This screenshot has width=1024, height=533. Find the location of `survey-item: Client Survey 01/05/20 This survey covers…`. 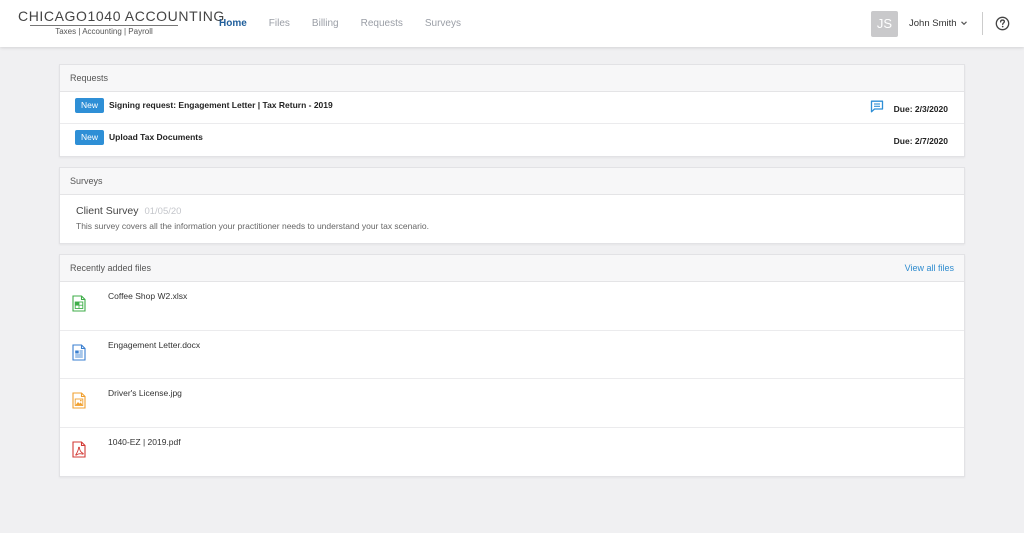

survey-item: Client Survey 01/05/20 This survey covers… is located at coordinates (512, 219).